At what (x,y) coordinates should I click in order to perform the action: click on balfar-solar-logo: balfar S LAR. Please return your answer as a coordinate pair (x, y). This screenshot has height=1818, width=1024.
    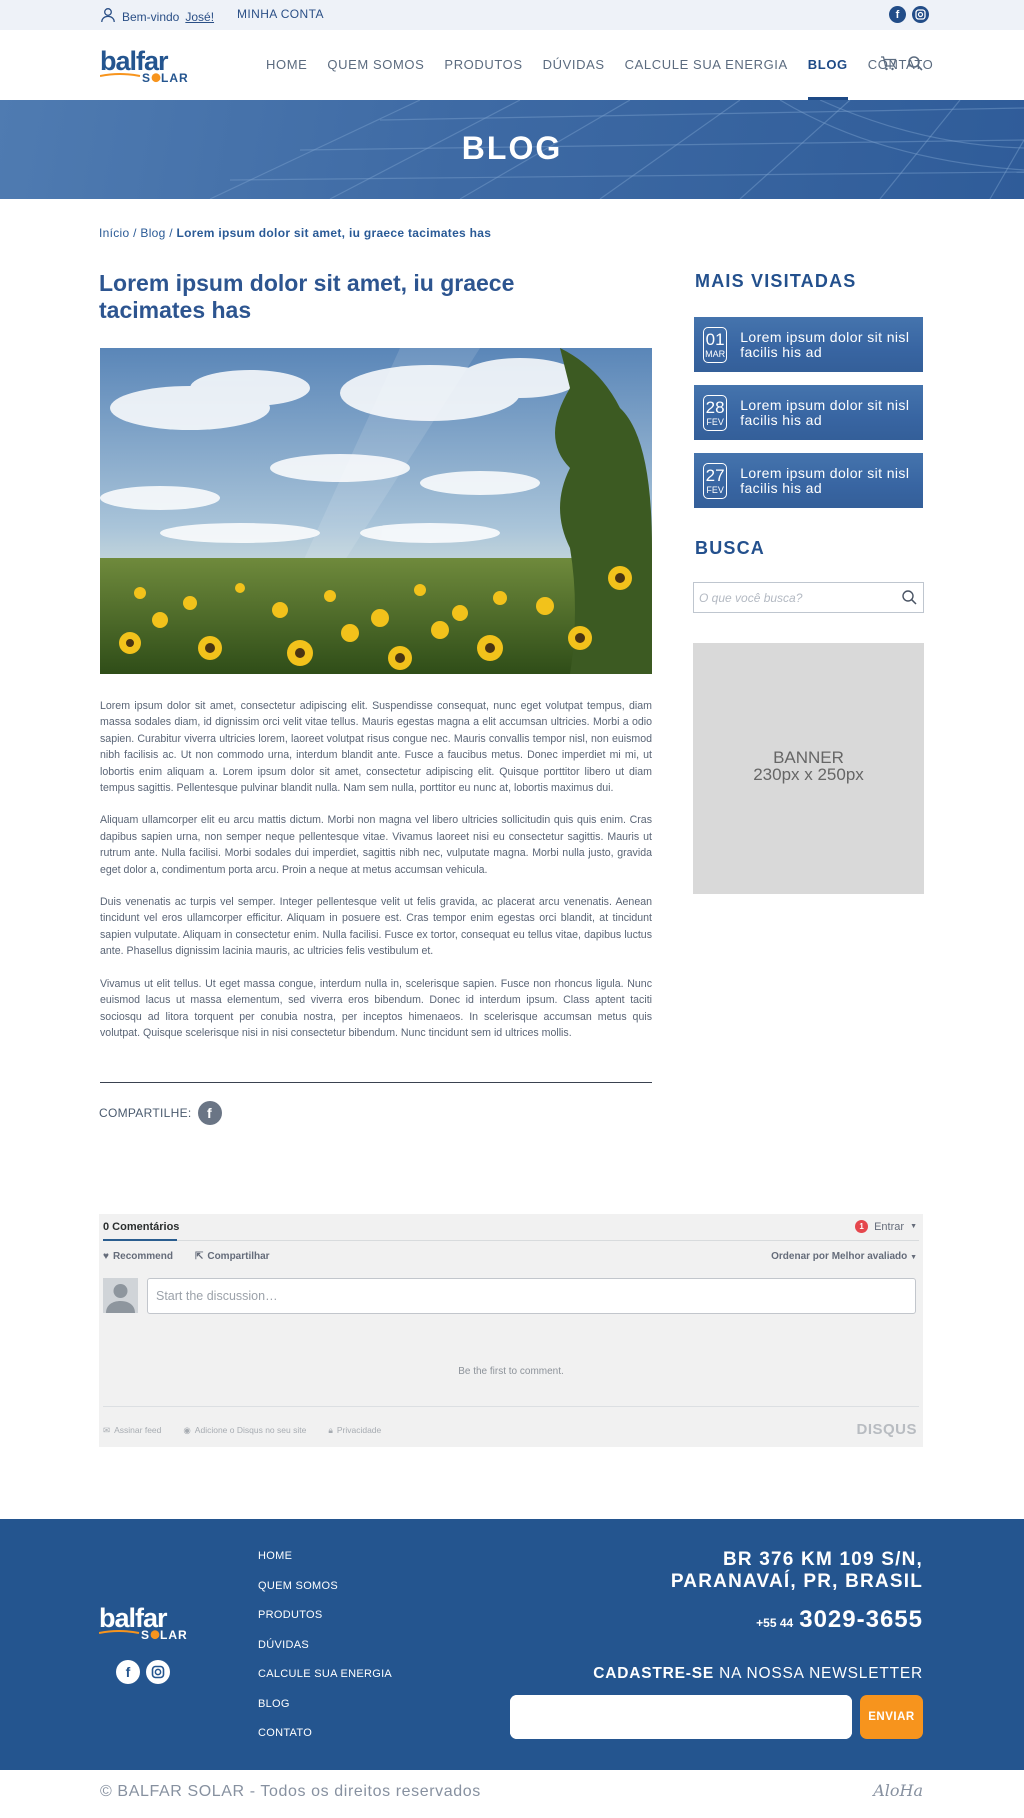
    Looking at the image, I should click on (151, 65).